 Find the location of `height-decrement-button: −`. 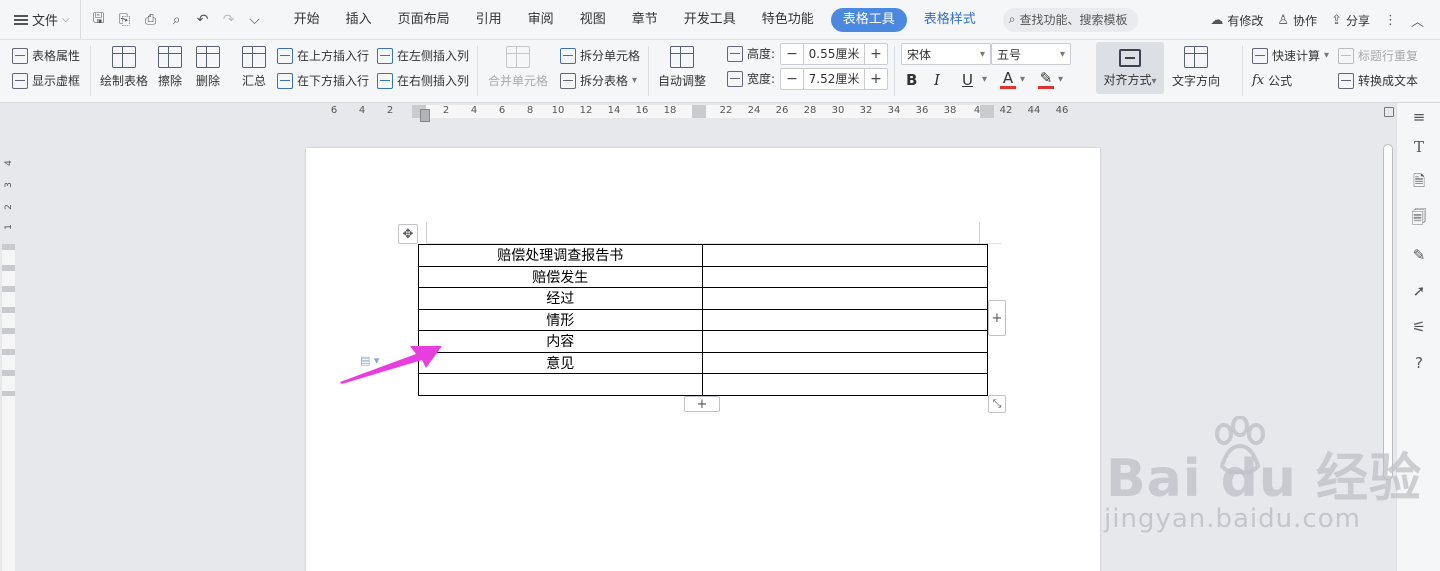

height-decrement-button: − is located at coordinates (792, 54).